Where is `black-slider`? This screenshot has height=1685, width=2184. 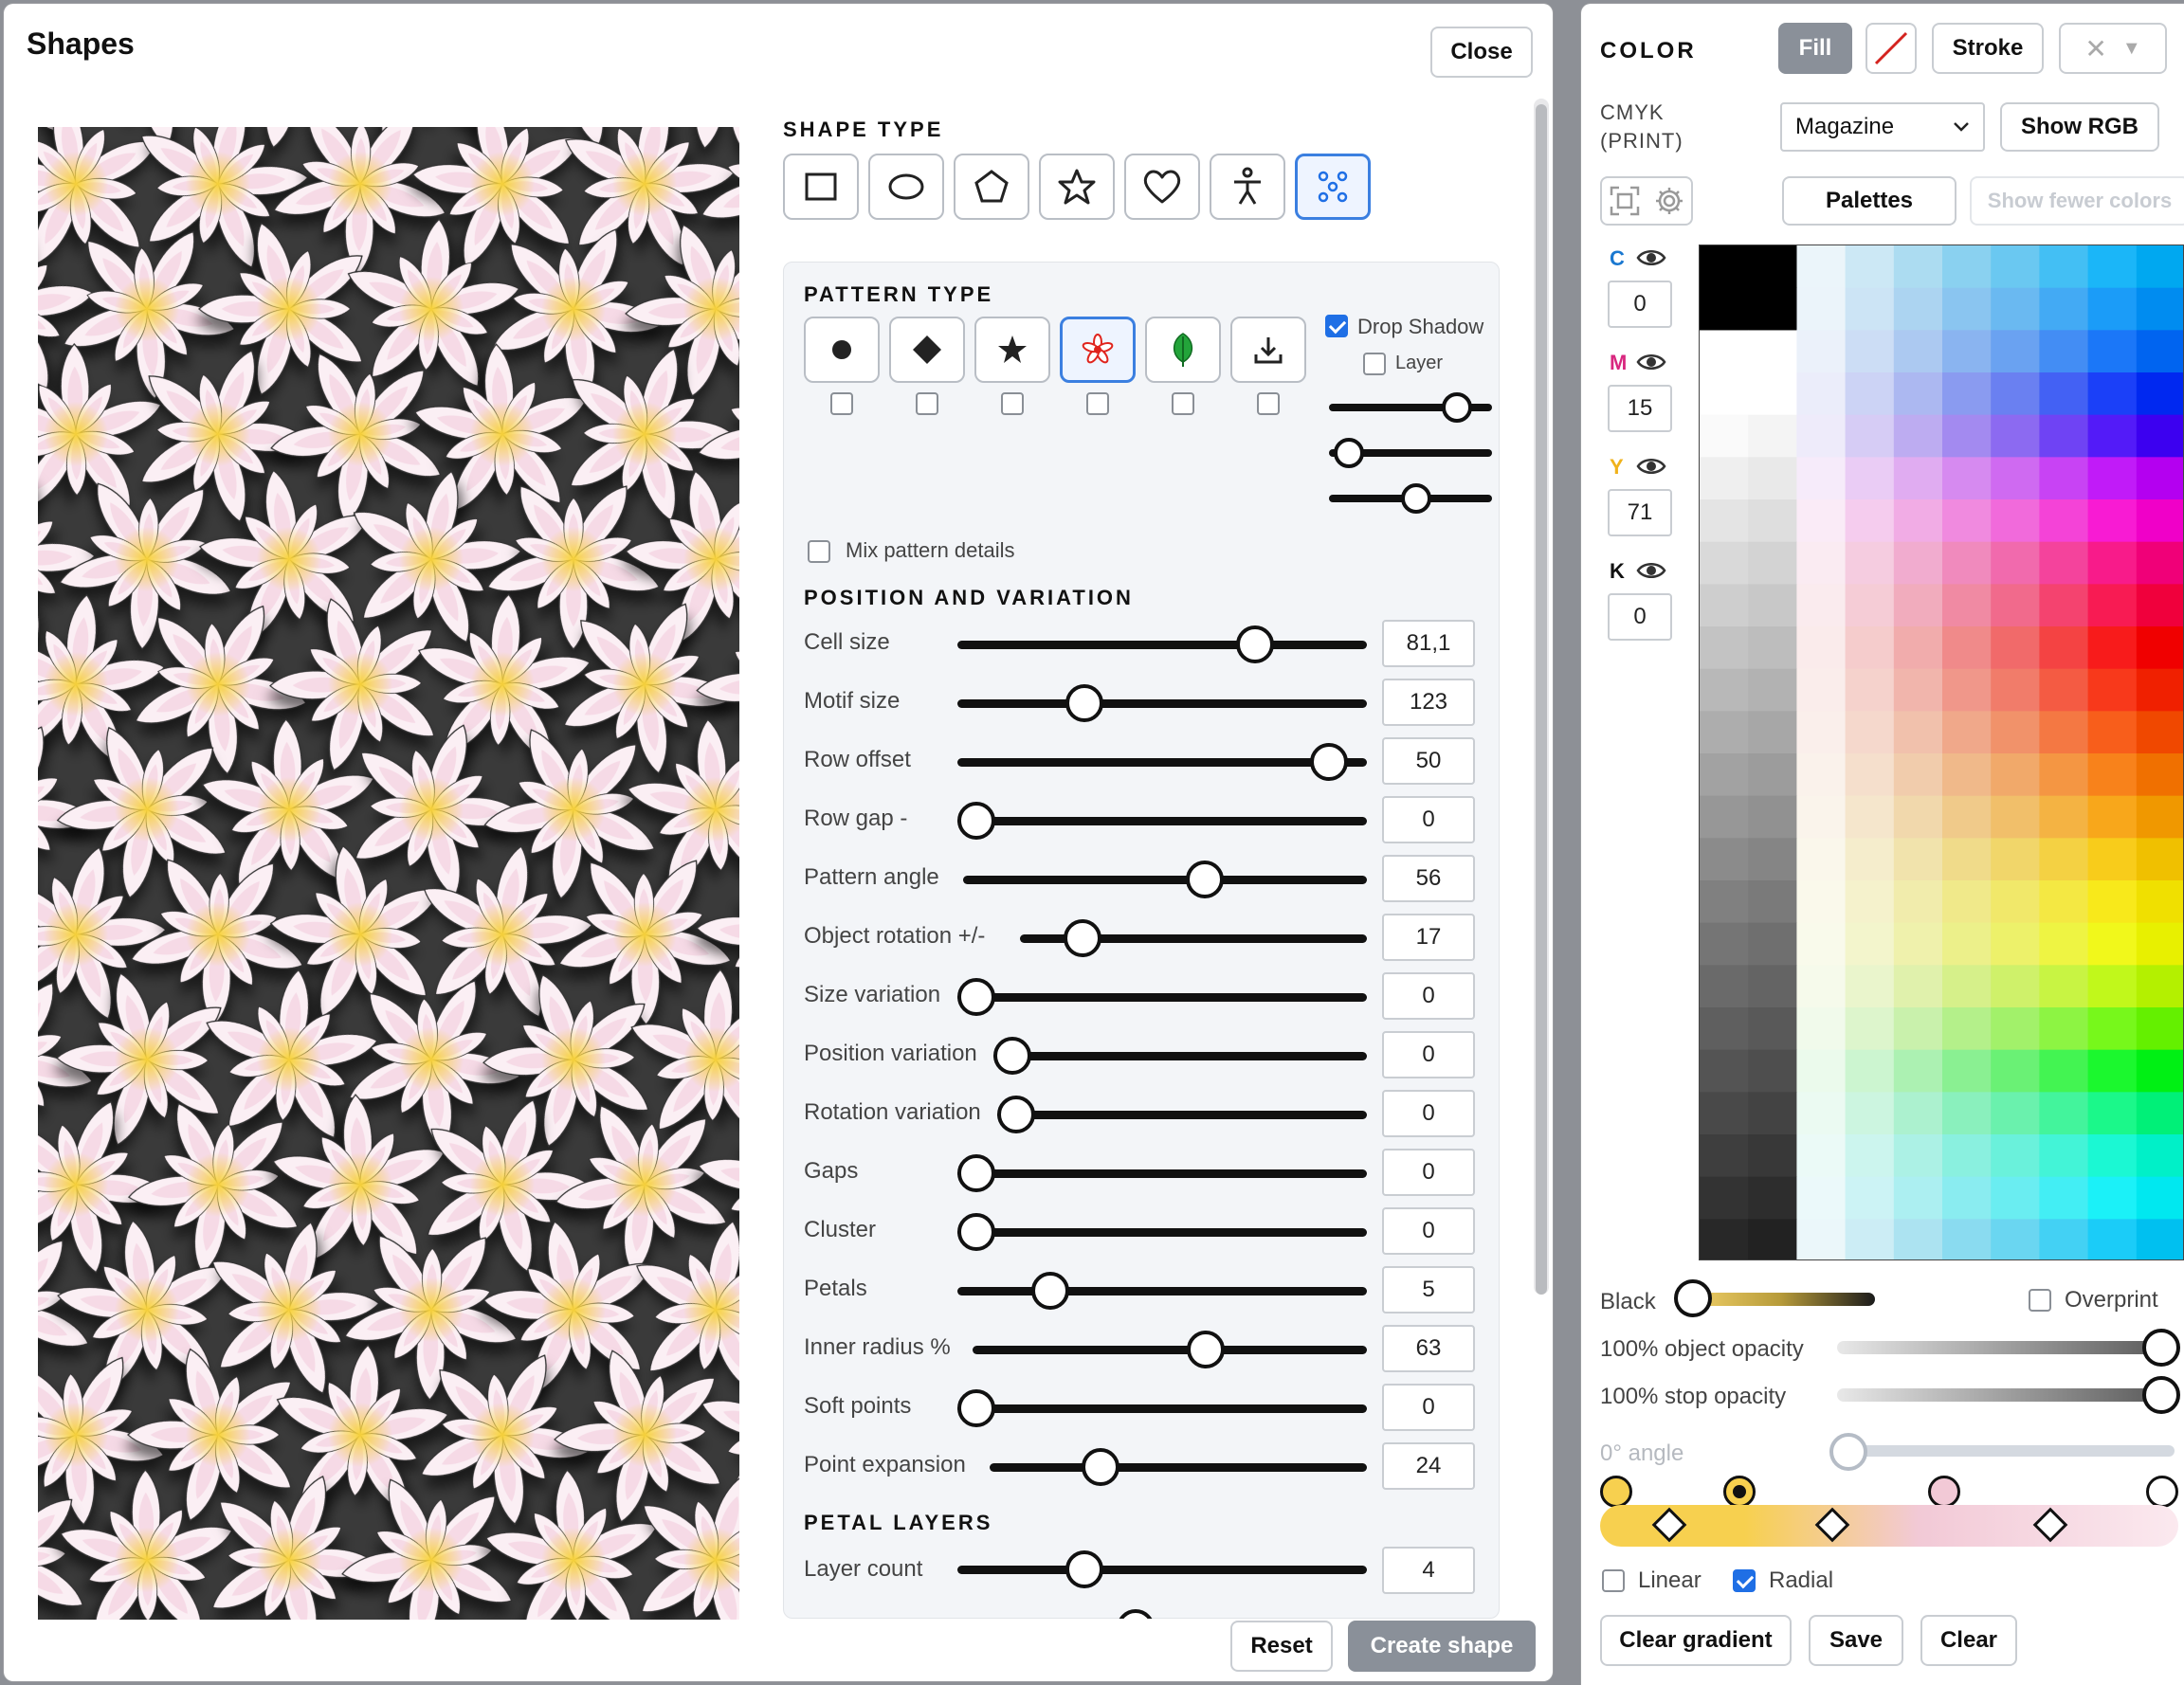 black-slider is located at coordinates (1780, 1299).